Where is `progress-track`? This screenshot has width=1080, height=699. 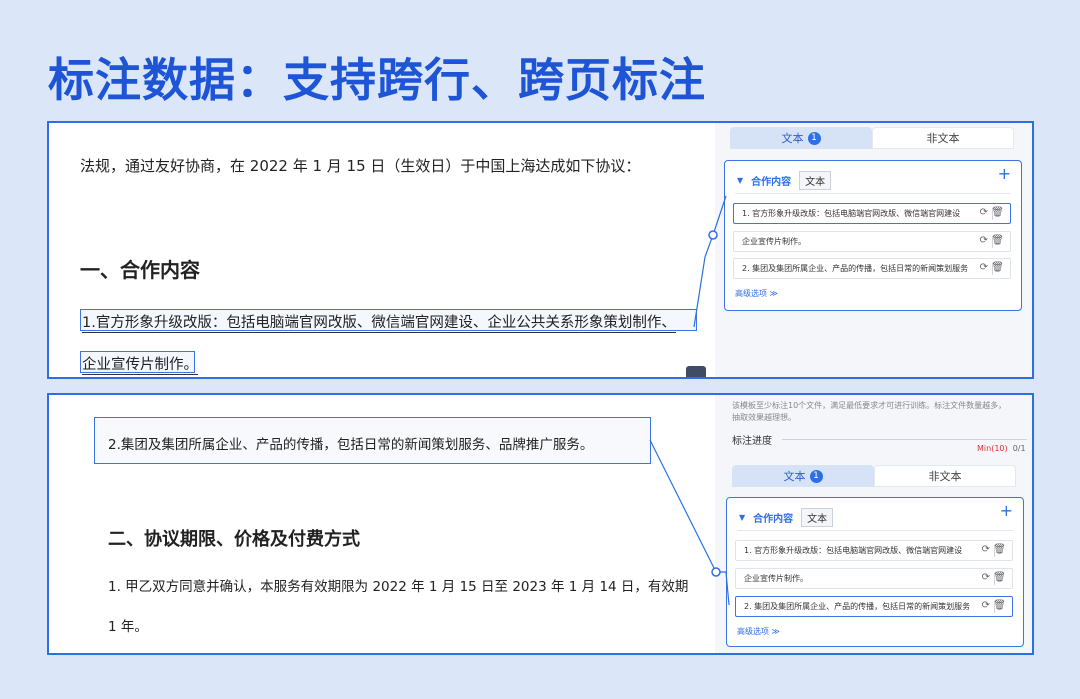
progress-track is located at coordinates (904, 439).